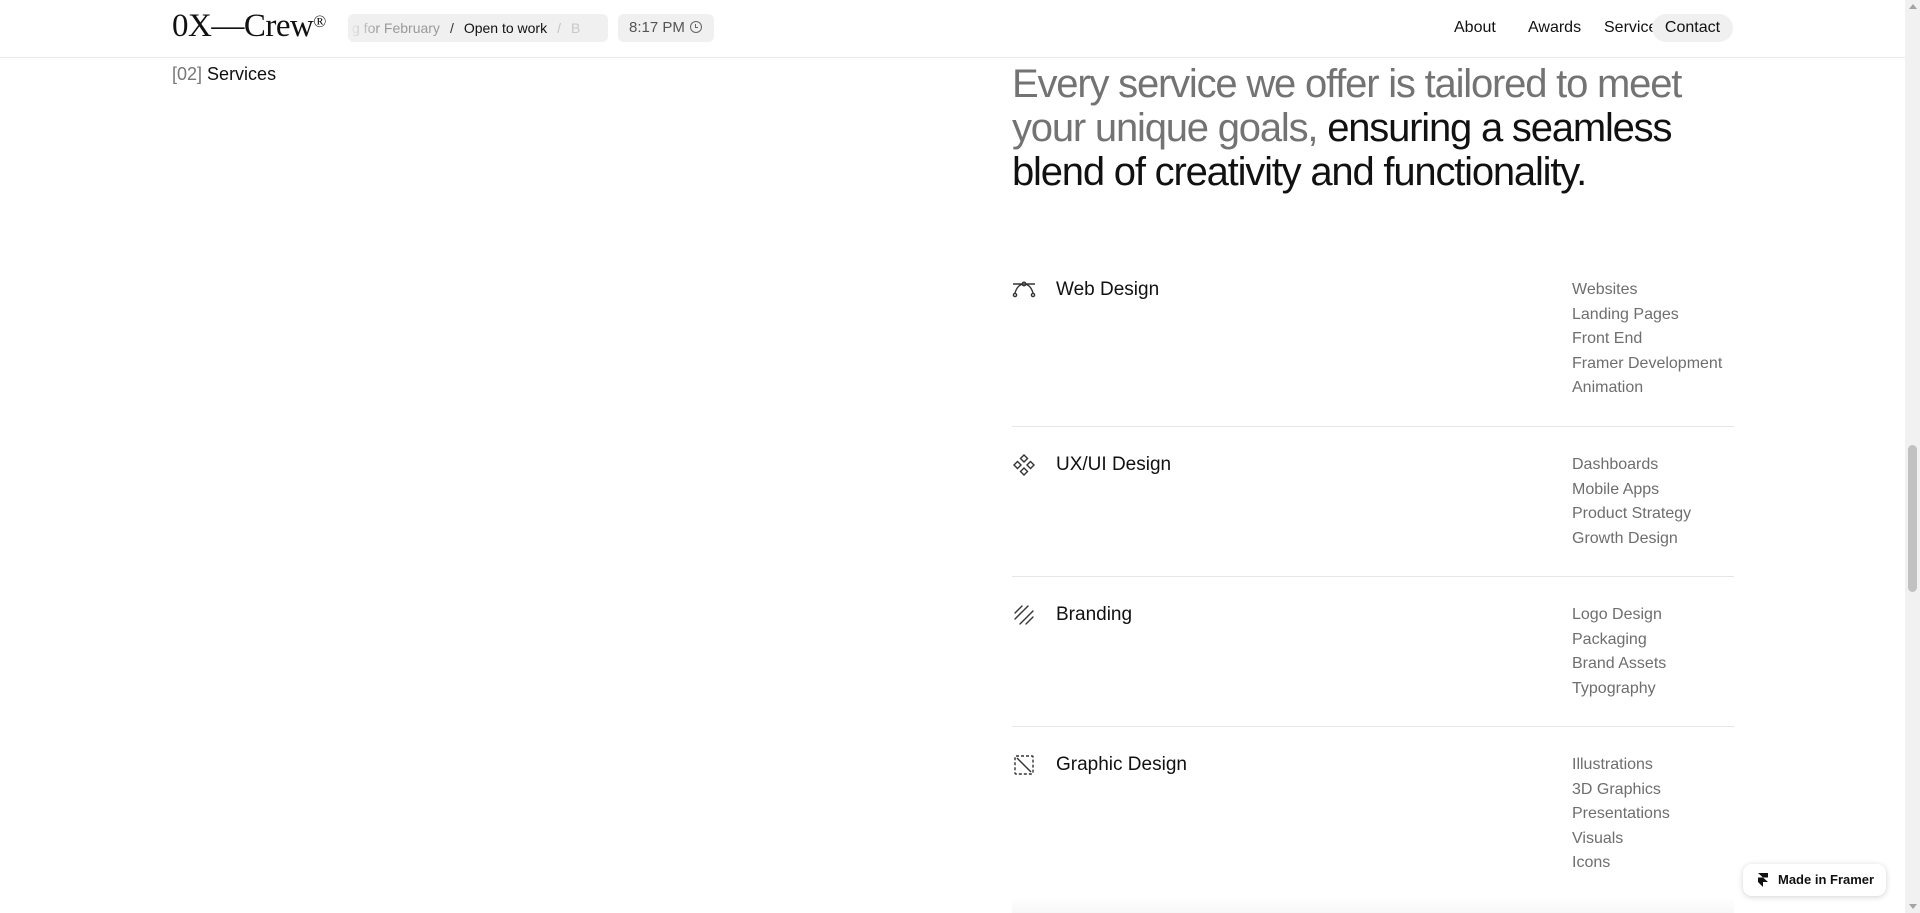 This screenshot has height=913, width=1920. I want to click on service-item: Mobile Apps, so click(1616, 489).